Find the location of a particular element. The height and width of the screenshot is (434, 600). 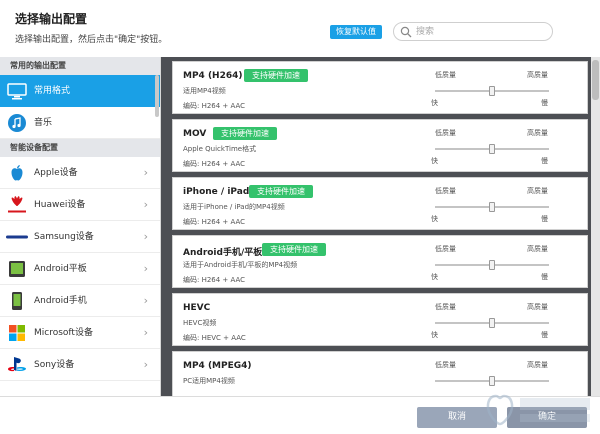

playstation-logo-icon is located at coordinates (17, 364).